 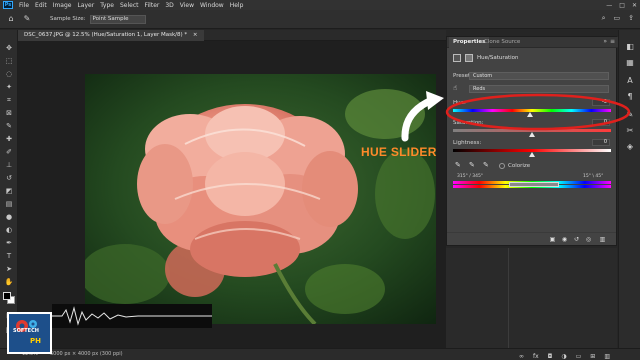 What do you see at coordinates (579, 355) in the screenshot?
I see `new-group-icon: ▭` at bounding box center [579, 355].